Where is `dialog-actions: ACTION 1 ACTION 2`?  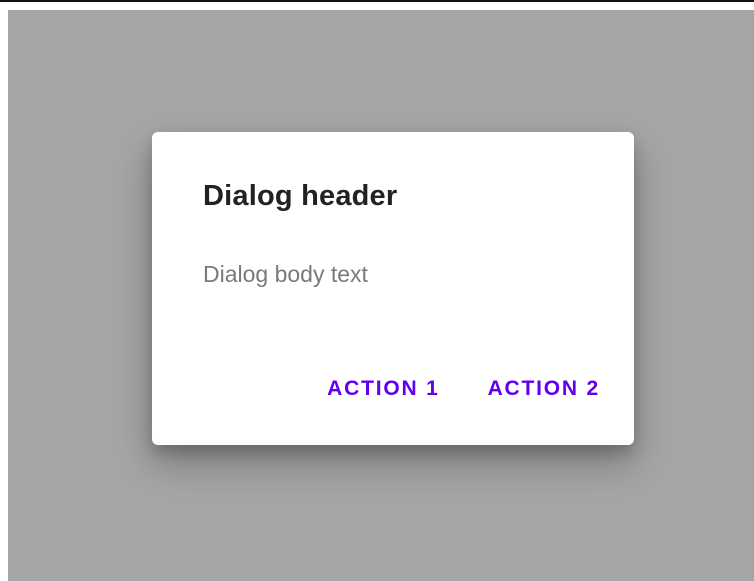 dialog-actions: ACTION 1 ACTION 2 is located at coordinates (463, 388).